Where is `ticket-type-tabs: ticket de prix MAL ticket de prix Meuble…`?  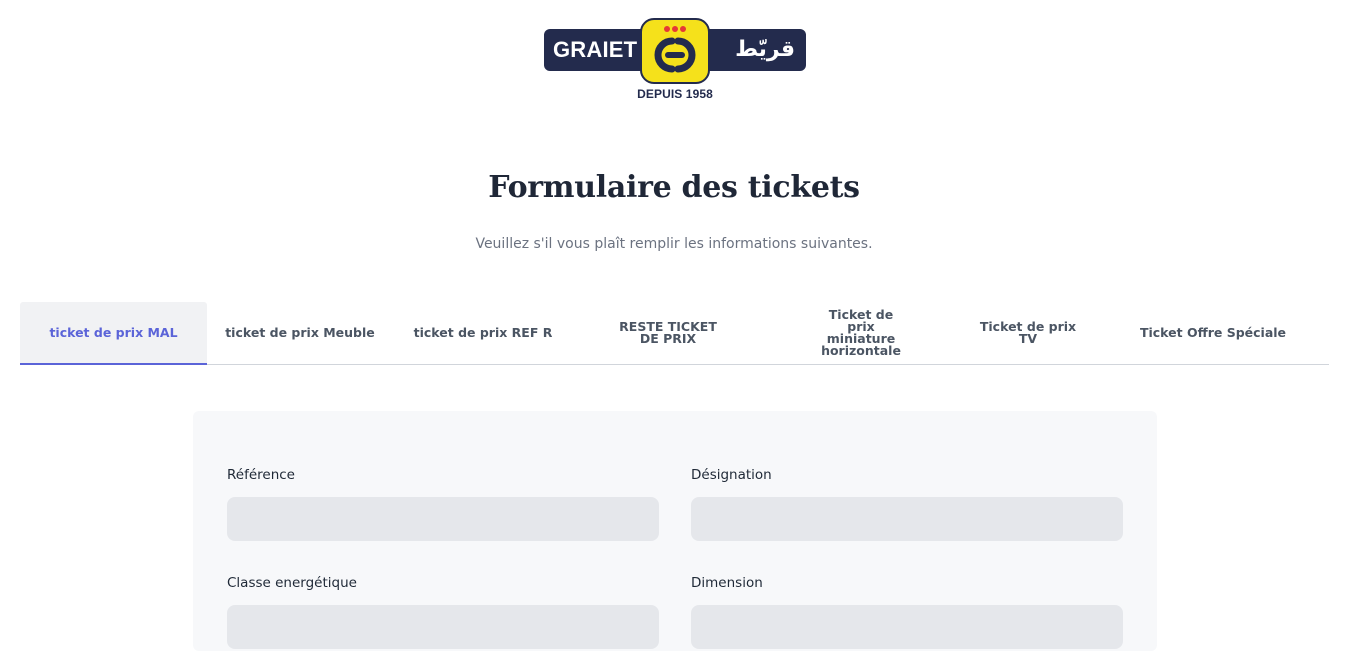
ticket-type-tabs: ticket de prix MAL ticket de prix Meuble… is located at coordinates (674, 333).